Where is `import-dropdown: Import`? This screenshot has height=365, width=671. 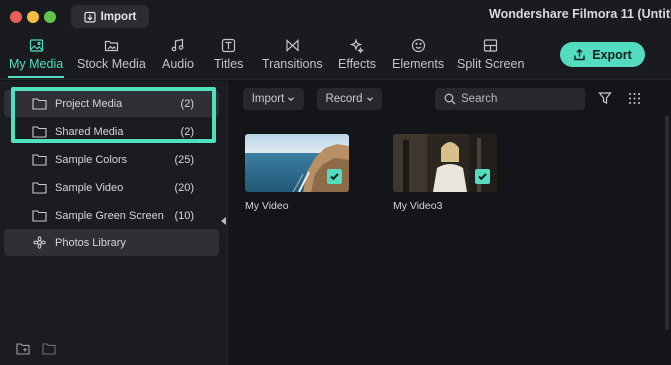
import-dropdown: Import is located at coordinates (273, 99).